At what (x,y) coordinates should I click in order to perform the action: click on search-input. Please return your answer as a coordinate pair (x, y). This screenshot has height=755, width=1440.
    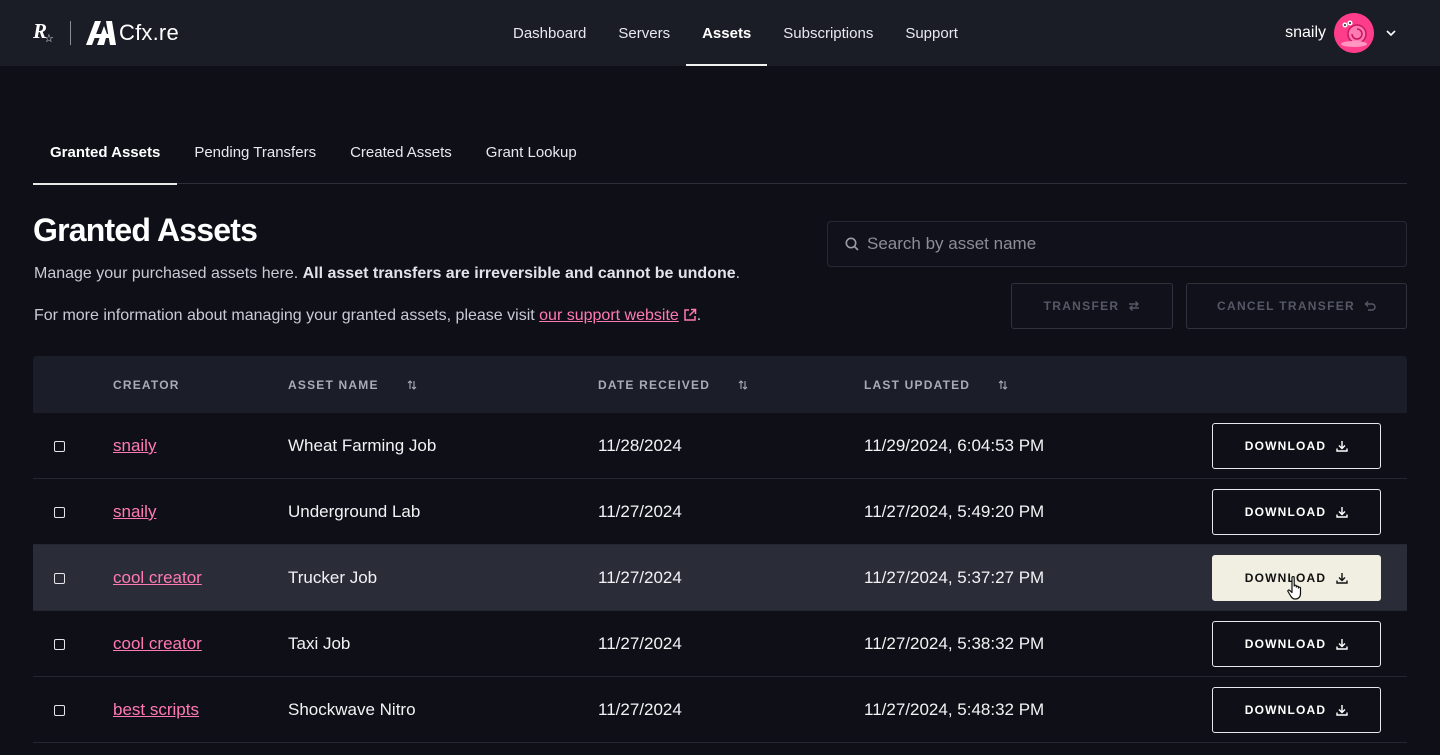
    Looking at the image, I should click on (1127, 244).